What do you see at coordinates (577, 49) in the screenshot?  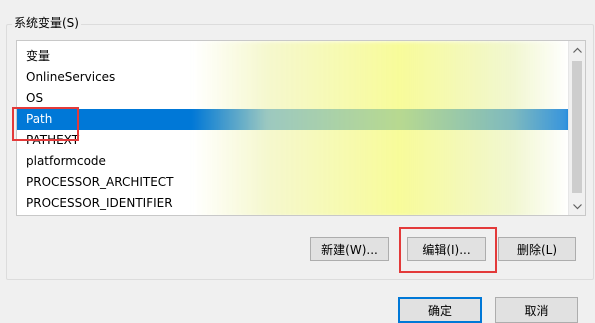 I see `chevron-up-icon` at bounding box center [577, 49].